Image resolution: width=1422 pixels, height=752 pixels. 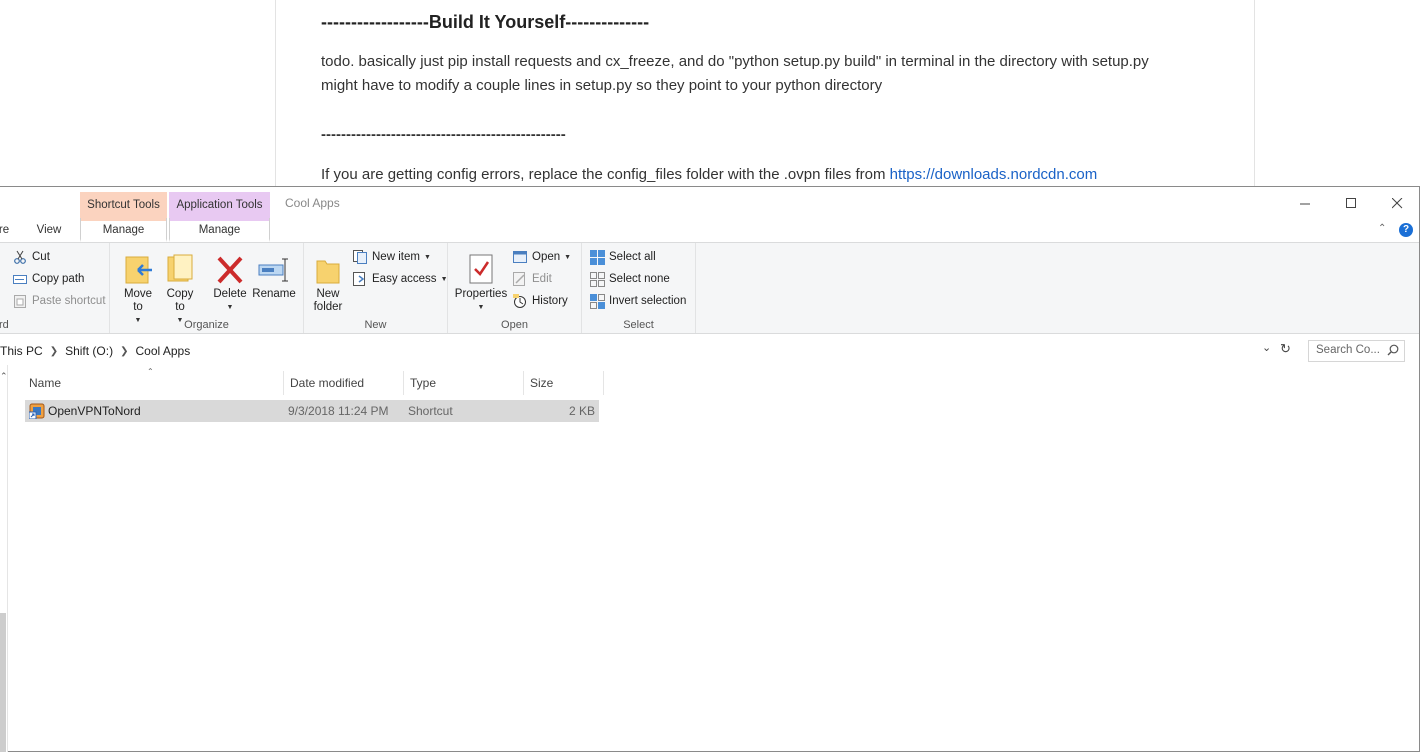 I want to click on properties-button: Properties ▼, so click(x=481, y=281).